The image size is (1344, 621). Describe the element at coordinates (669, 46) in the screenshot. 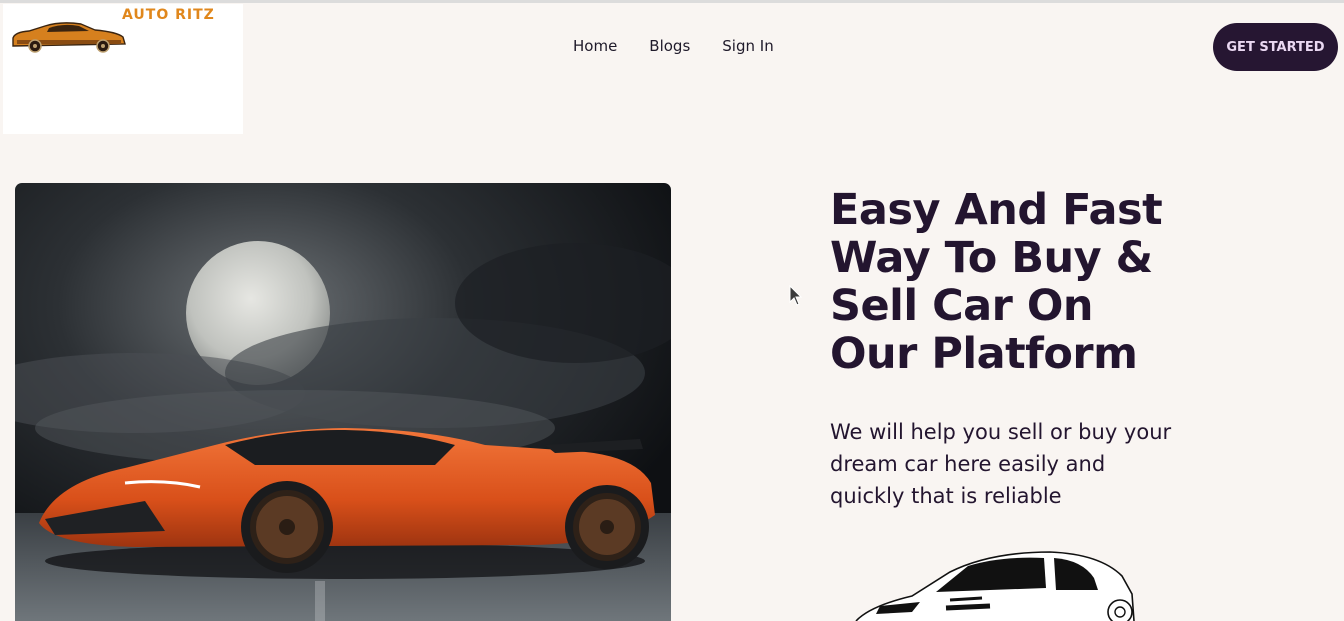

I see `nav-blogs-link: Blogs` at that location.